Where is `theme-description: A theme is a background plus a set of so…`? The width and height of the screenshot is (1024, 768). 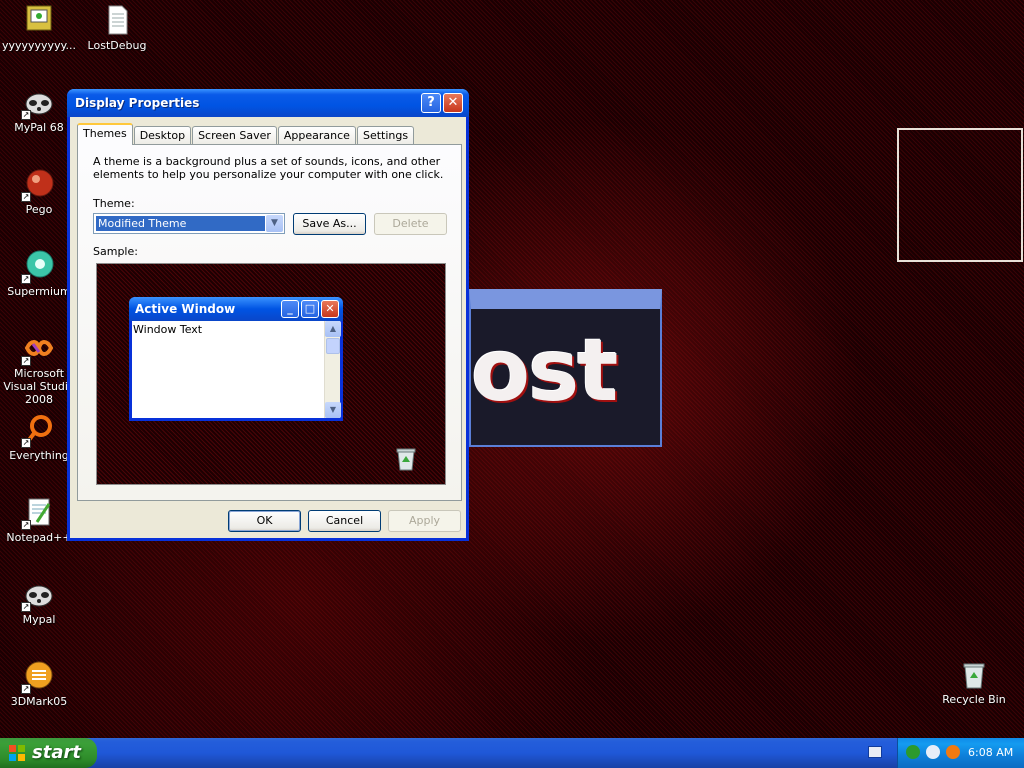
theme-description: A theme is a background plus a set of so… is located at coordinates (268, 168).